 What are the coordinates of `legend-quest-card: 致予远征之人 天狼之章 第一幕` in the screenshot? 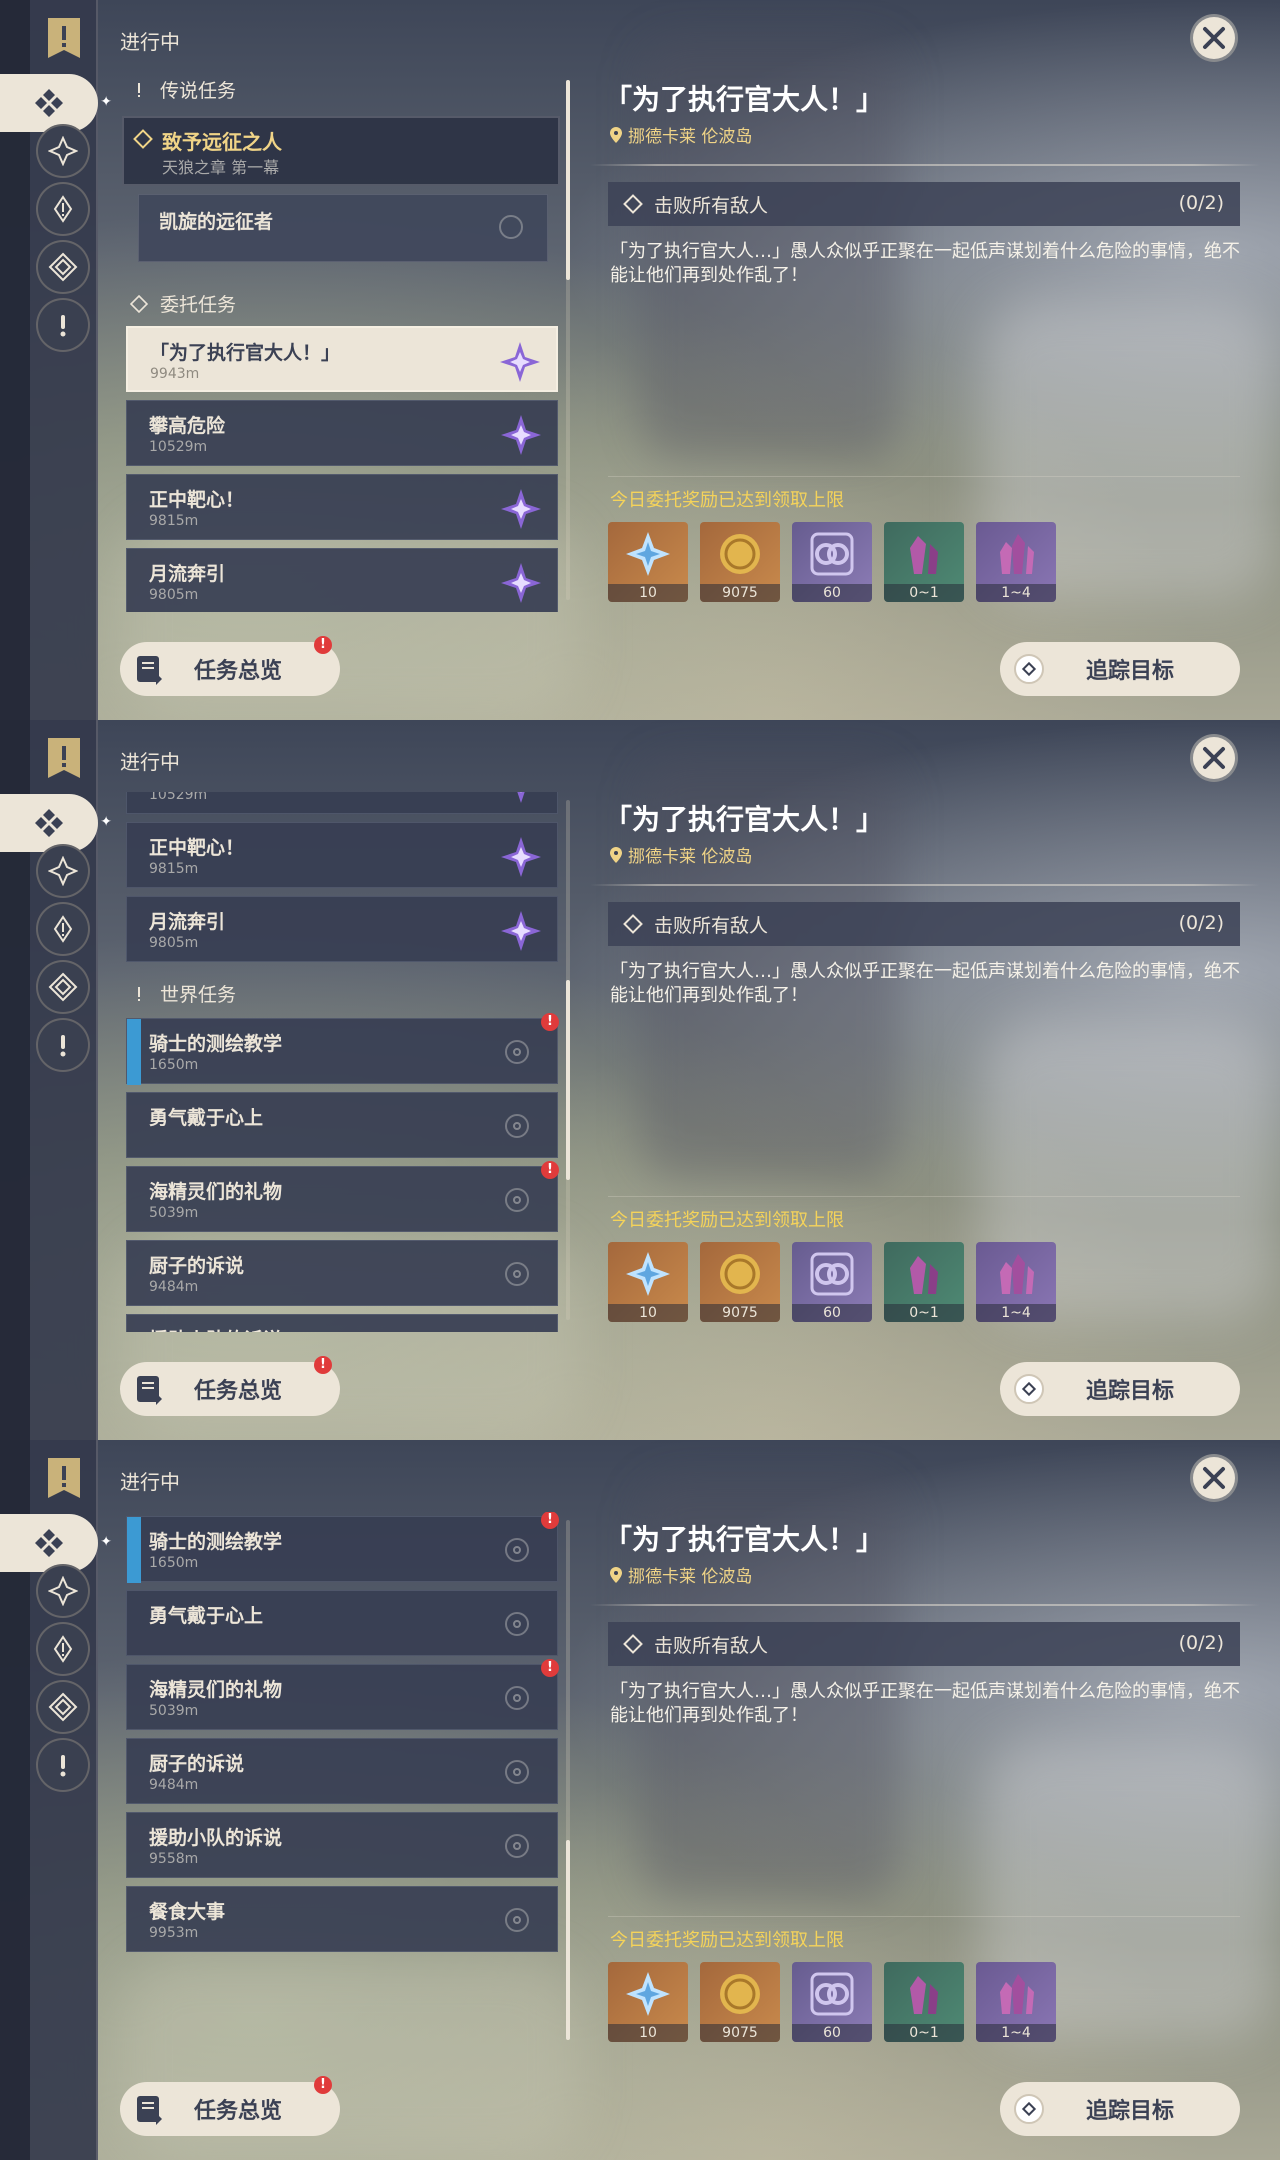 It's located at (341, 151).